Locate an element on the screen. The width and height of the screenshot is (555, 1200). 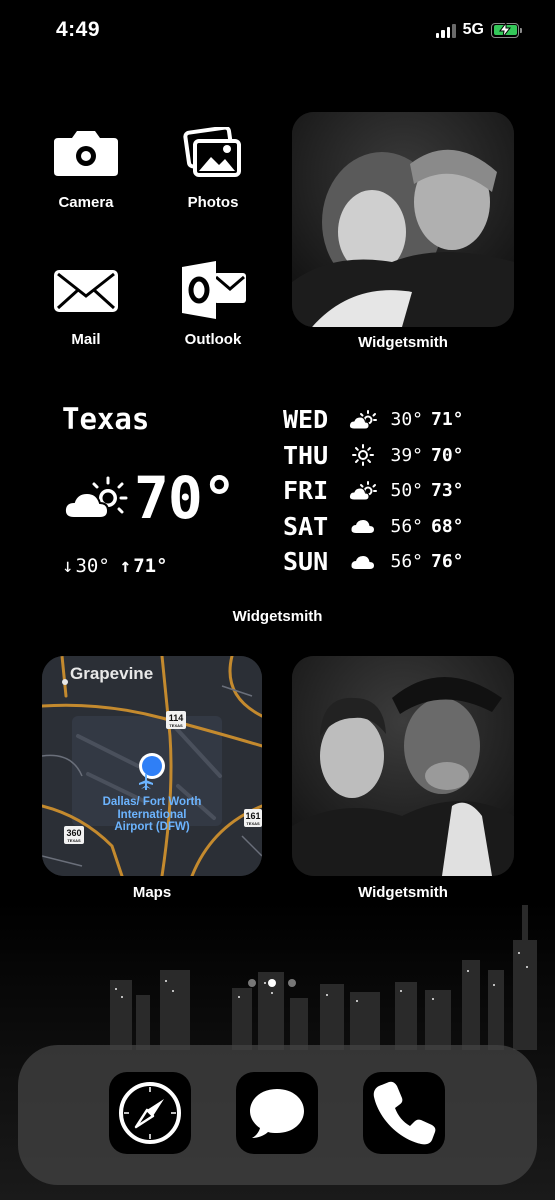
dock is located at coordinates (277, 1115).